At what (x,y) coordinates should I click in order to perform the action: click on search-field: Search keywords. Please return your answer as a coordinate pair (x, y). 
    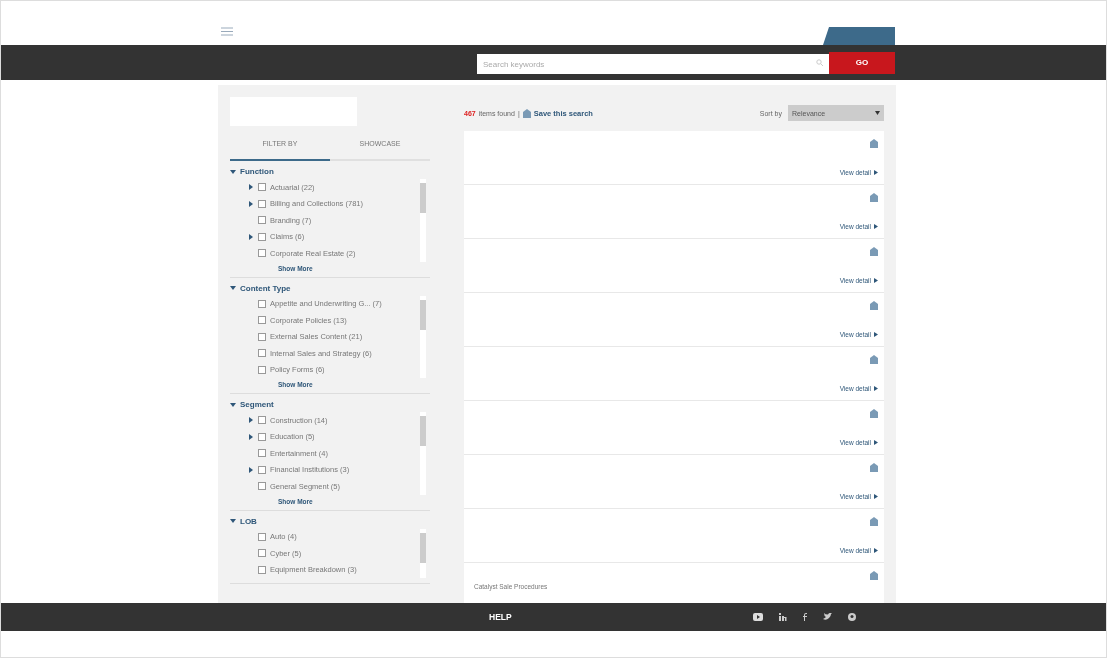
    Looking at the image, I should click on (653, 64).